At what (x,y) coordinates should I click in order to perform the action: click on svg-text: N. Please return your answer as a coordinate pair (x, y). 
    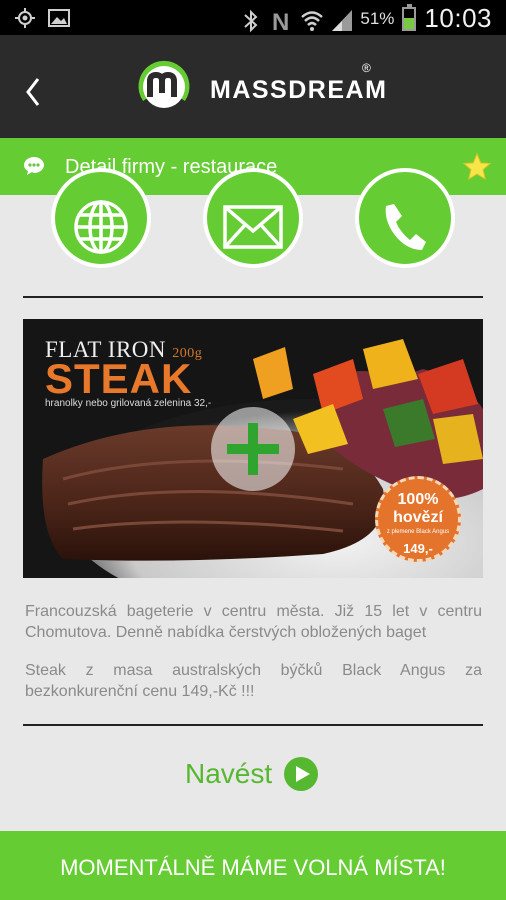
    Looking at the image, I should click on (280, 21).